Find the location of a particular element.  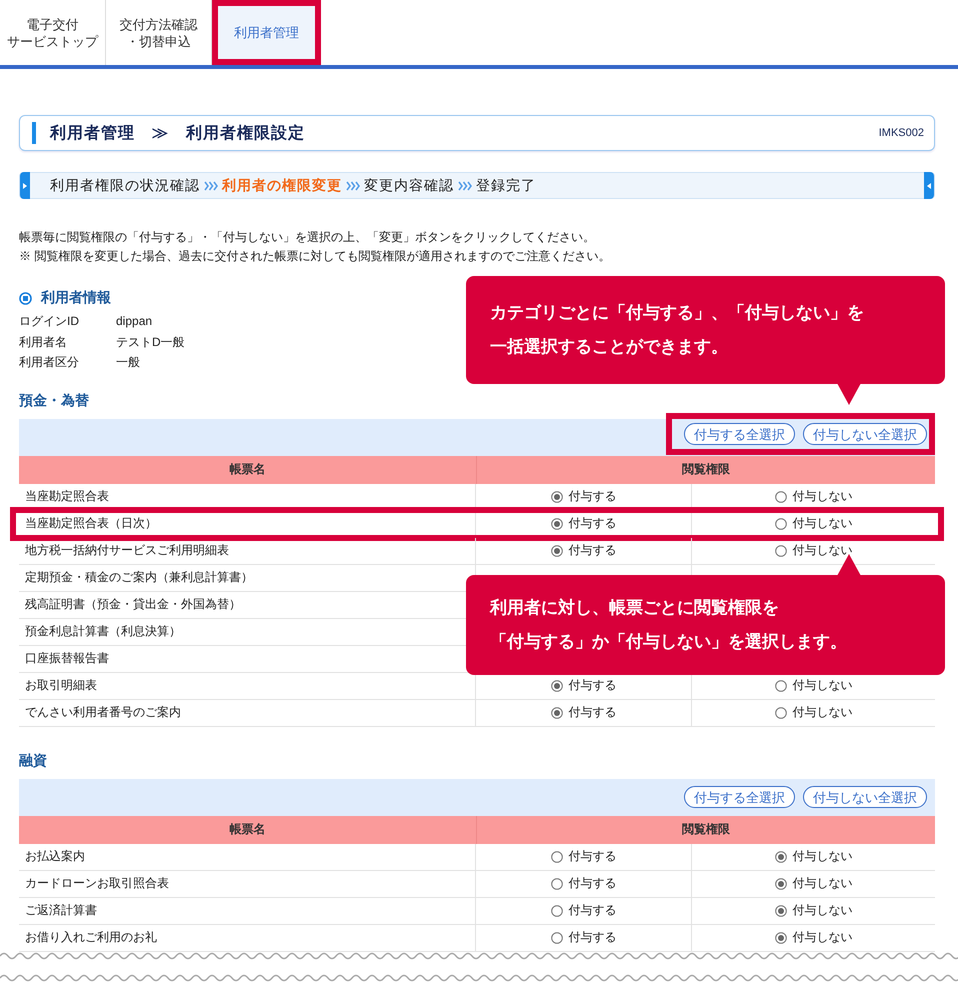

step-label: 利用者の権限変更 is located at coordinates (282, 185).